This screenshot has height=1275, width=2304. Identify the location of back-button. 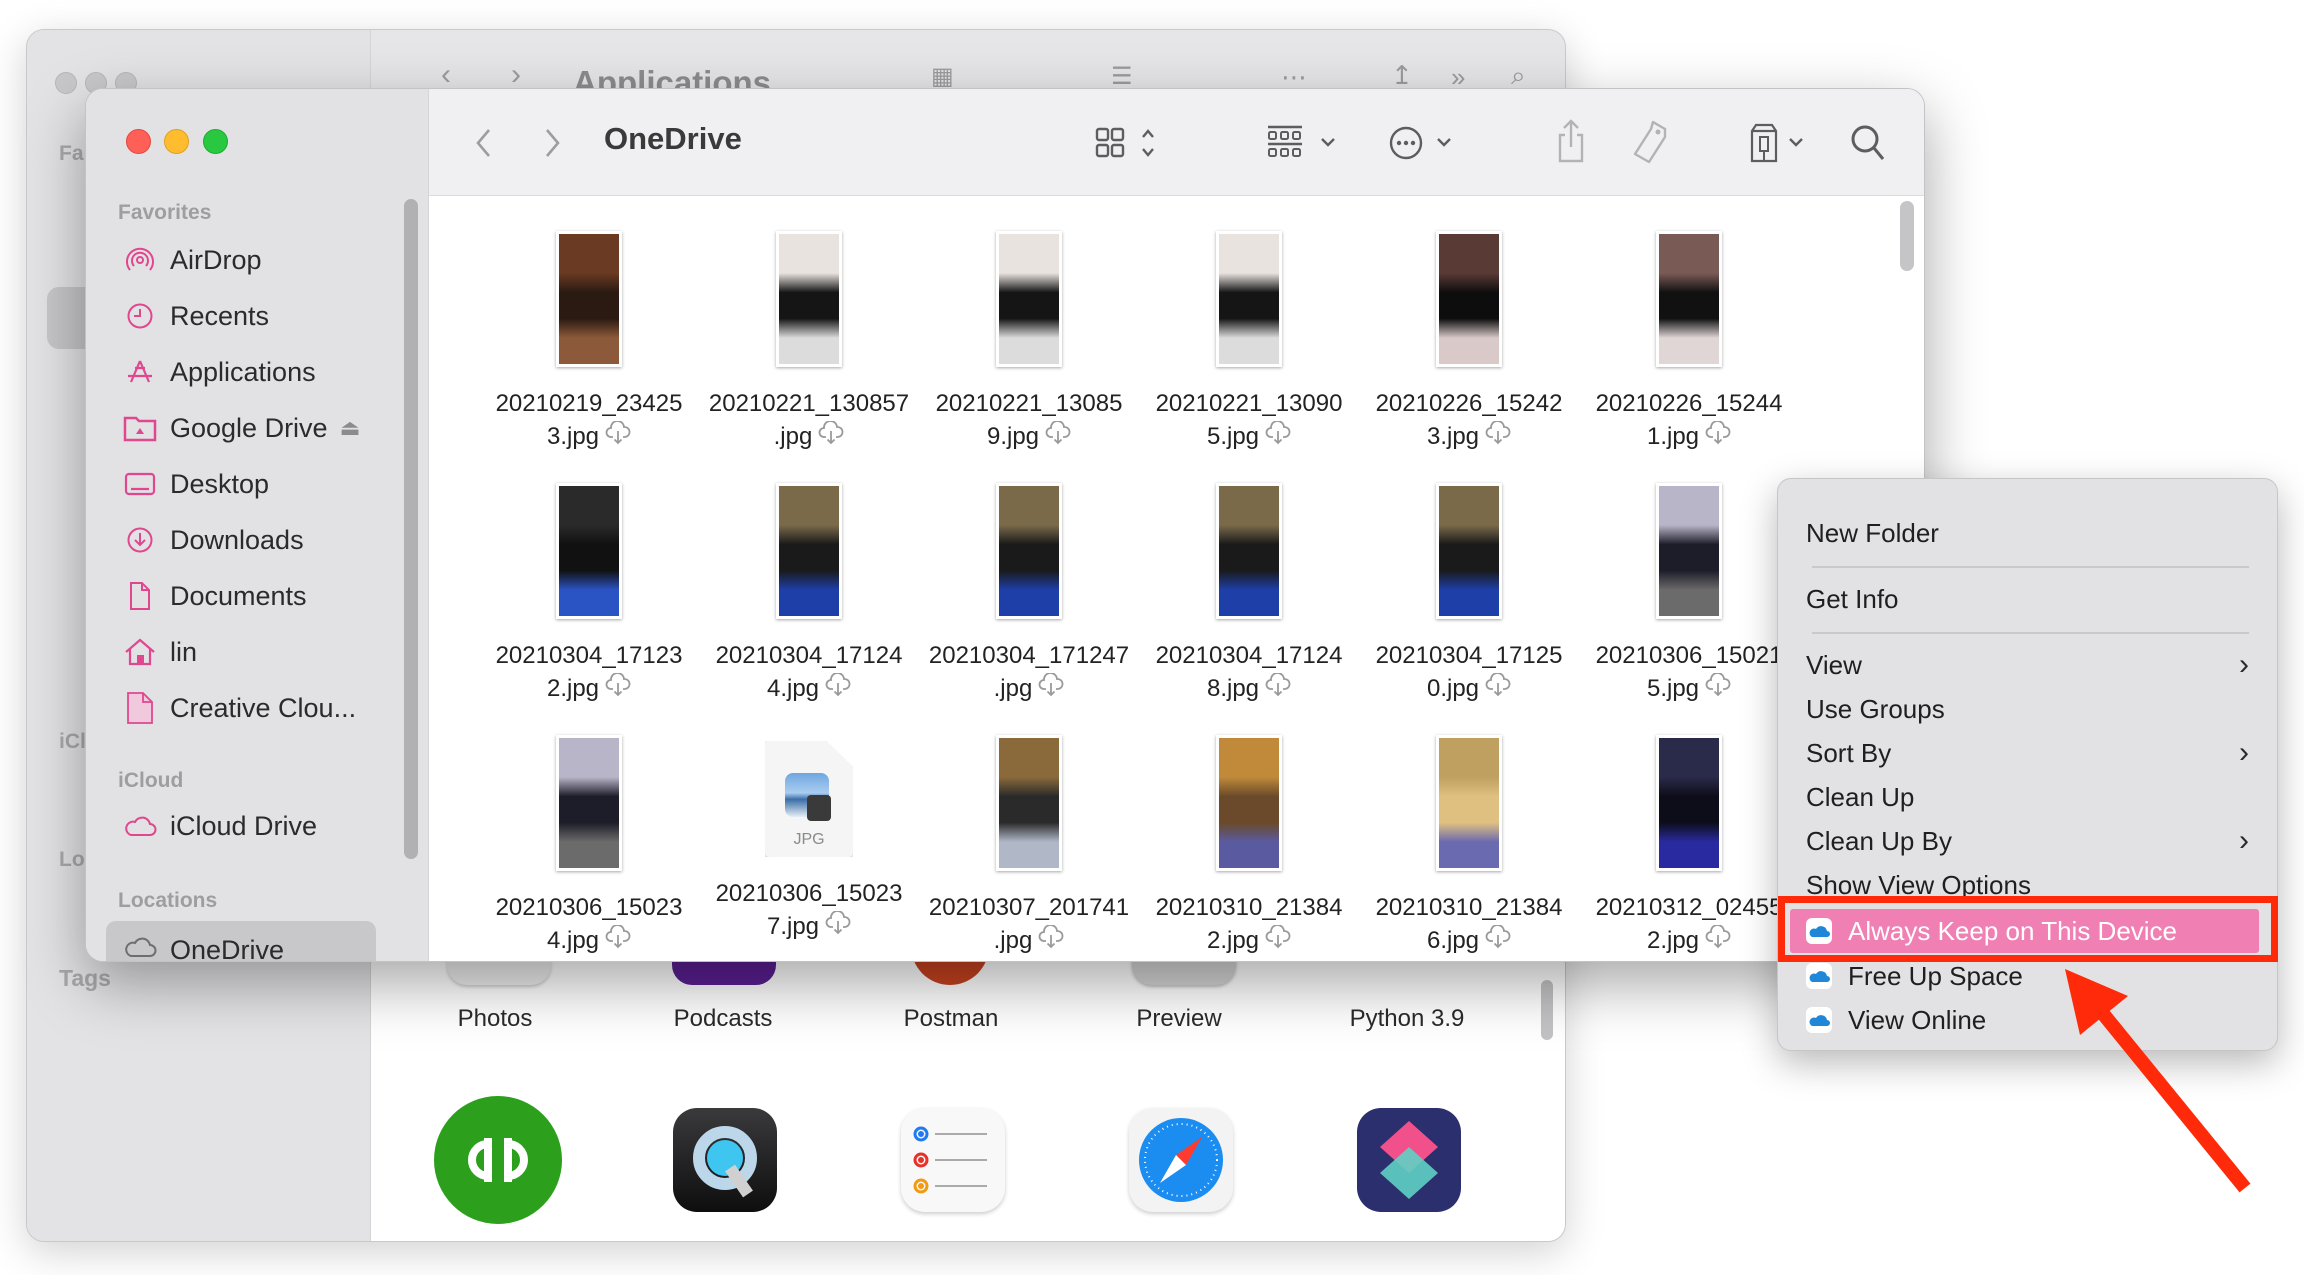
(483, 143).